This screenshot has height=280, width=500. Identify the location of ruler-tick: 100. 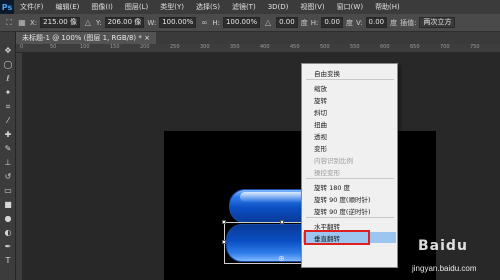
(85, 47).